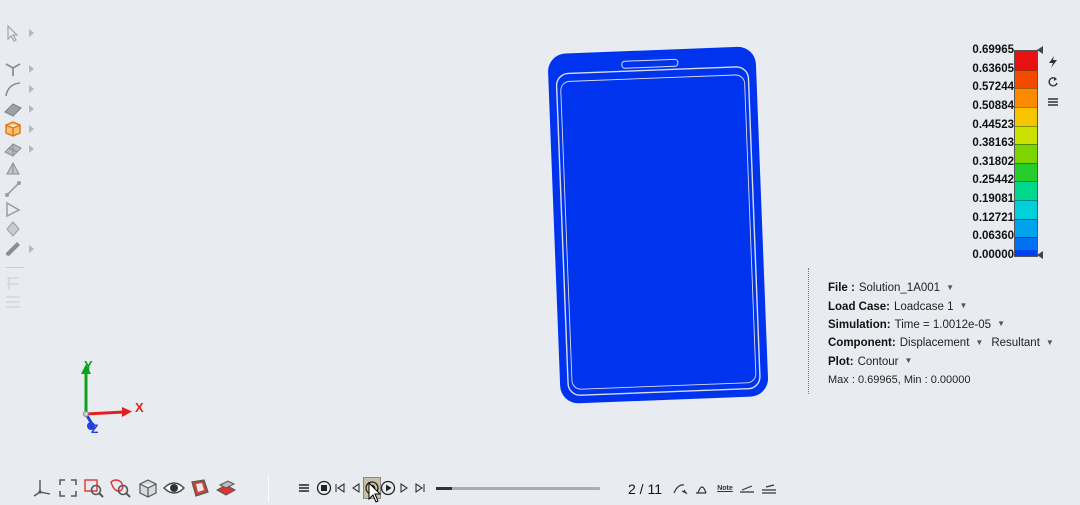 This screenshot has height=505, width=1080. I want to click on legend-value-label: 0.38163, so click(993, 143).